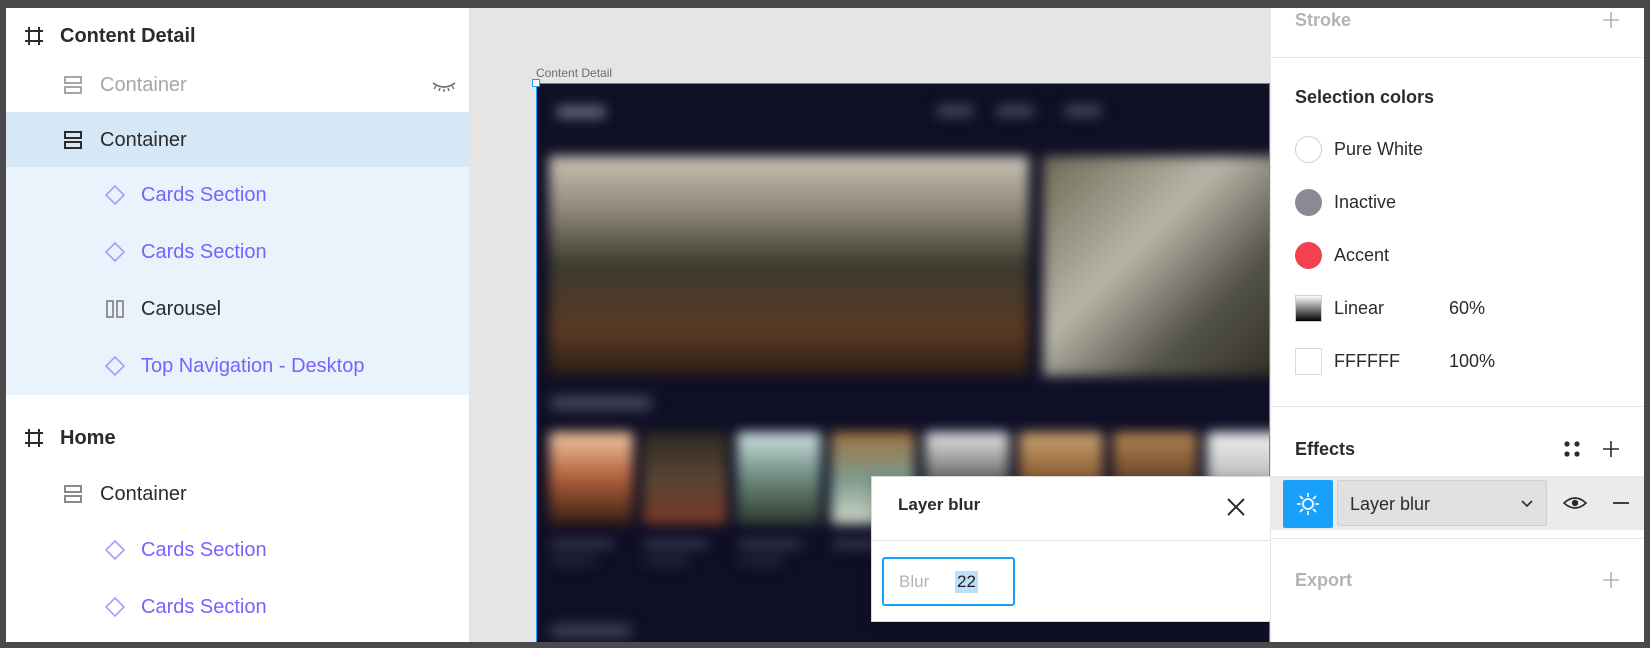 Image resolution: width=1650 pixels, height=648 pixels. What do you see at coordinates (966, 581) in the screenshot?
I see `blur-input-value: 22` at bounding box center [966, 581].